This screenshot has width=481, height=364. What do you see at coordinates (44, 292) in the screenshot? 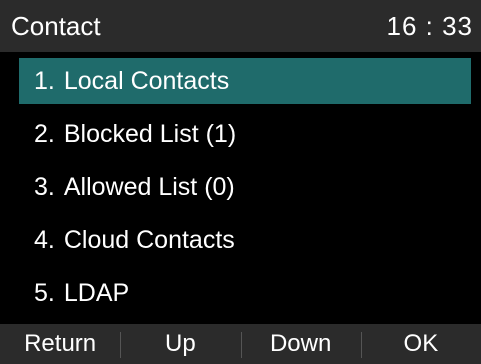
I see `menu-item-number: 5.` at bounding box center [44, 292].